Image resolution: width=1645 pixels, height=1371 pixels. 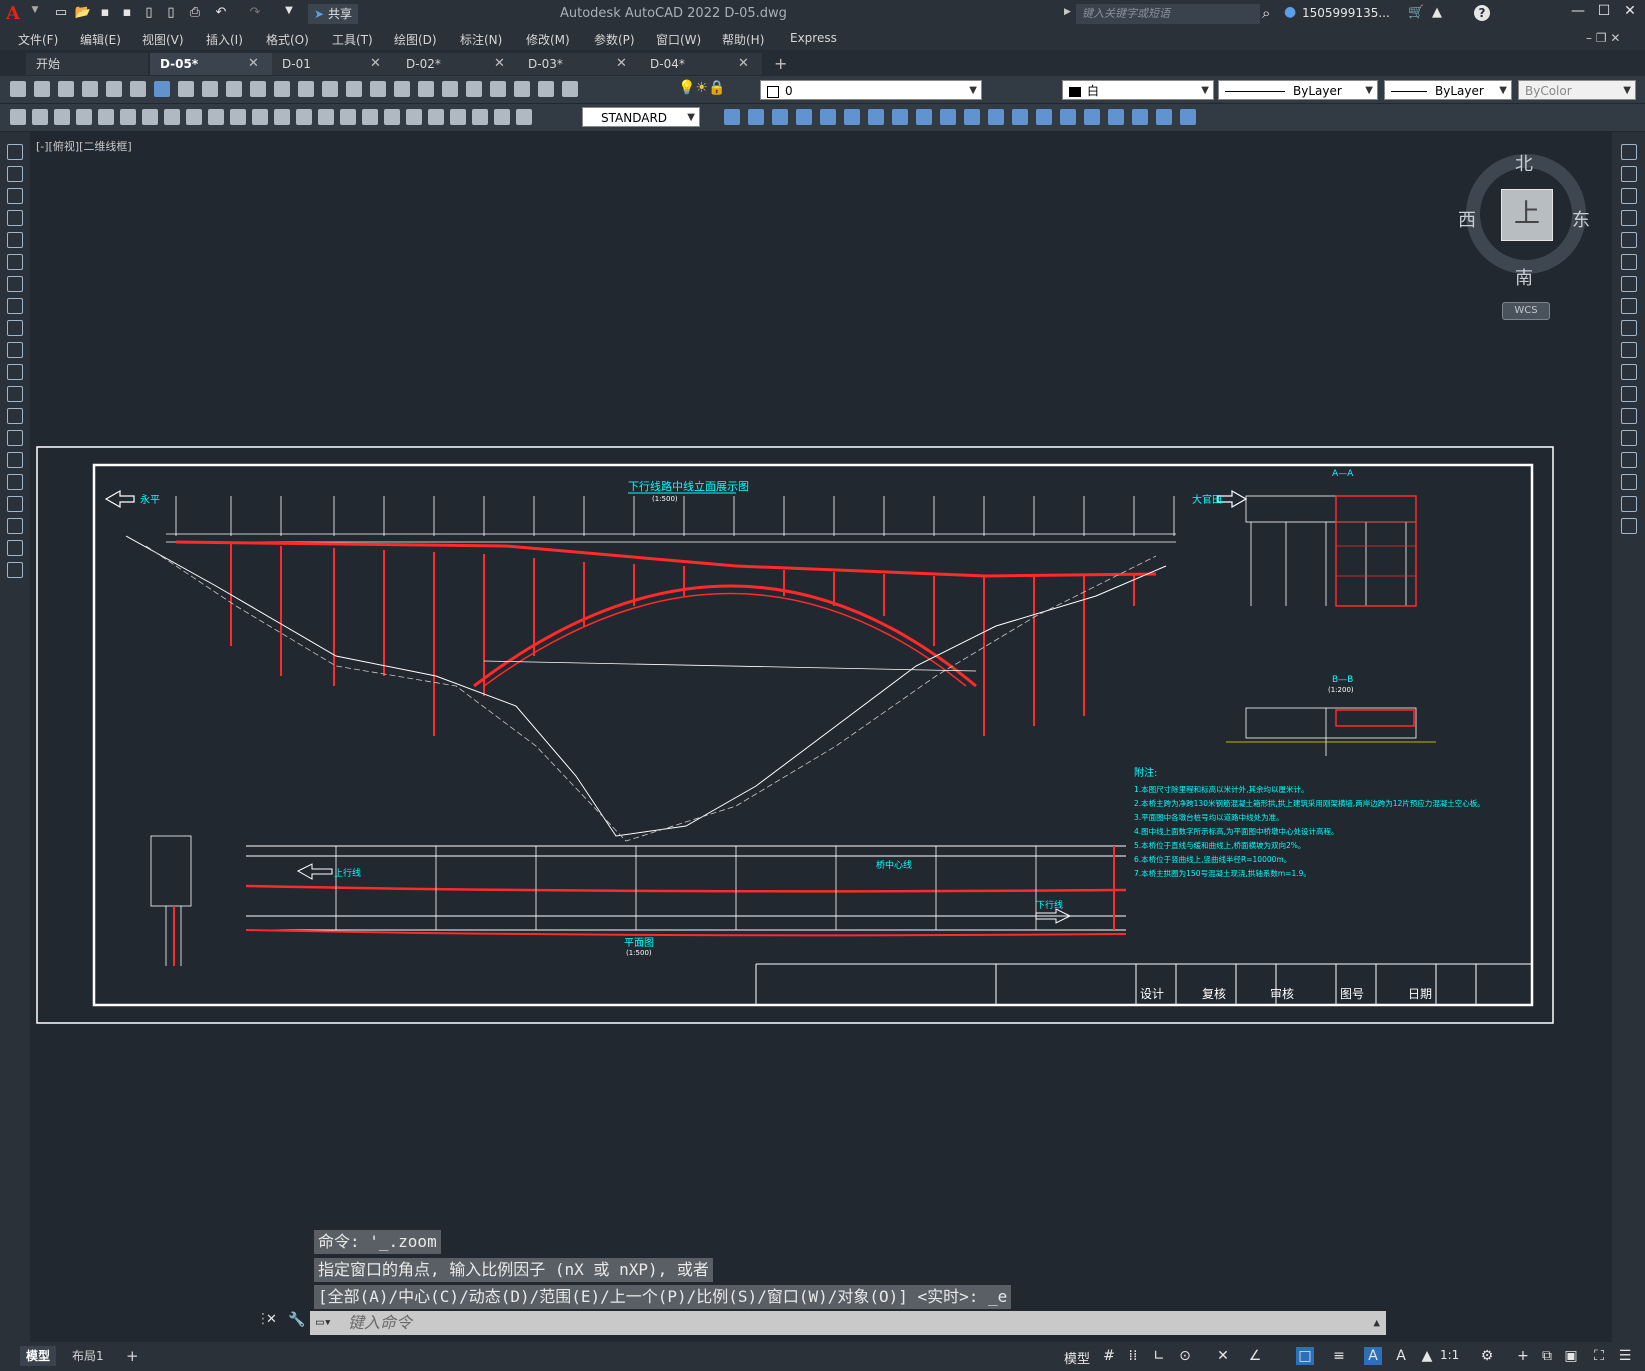 I want to click on change-icon, so click(x=948, y=117).